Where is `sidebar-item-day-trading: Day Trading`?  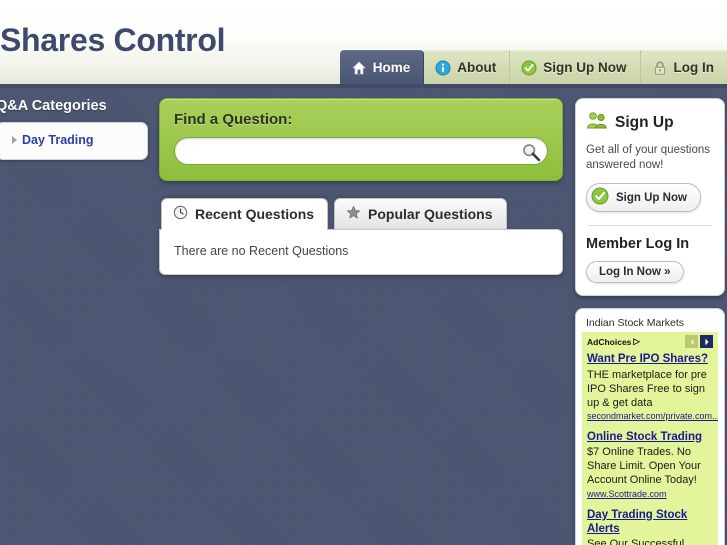
sidebar-item-day-trading: Day Trading is located at coordinates (72, 142).